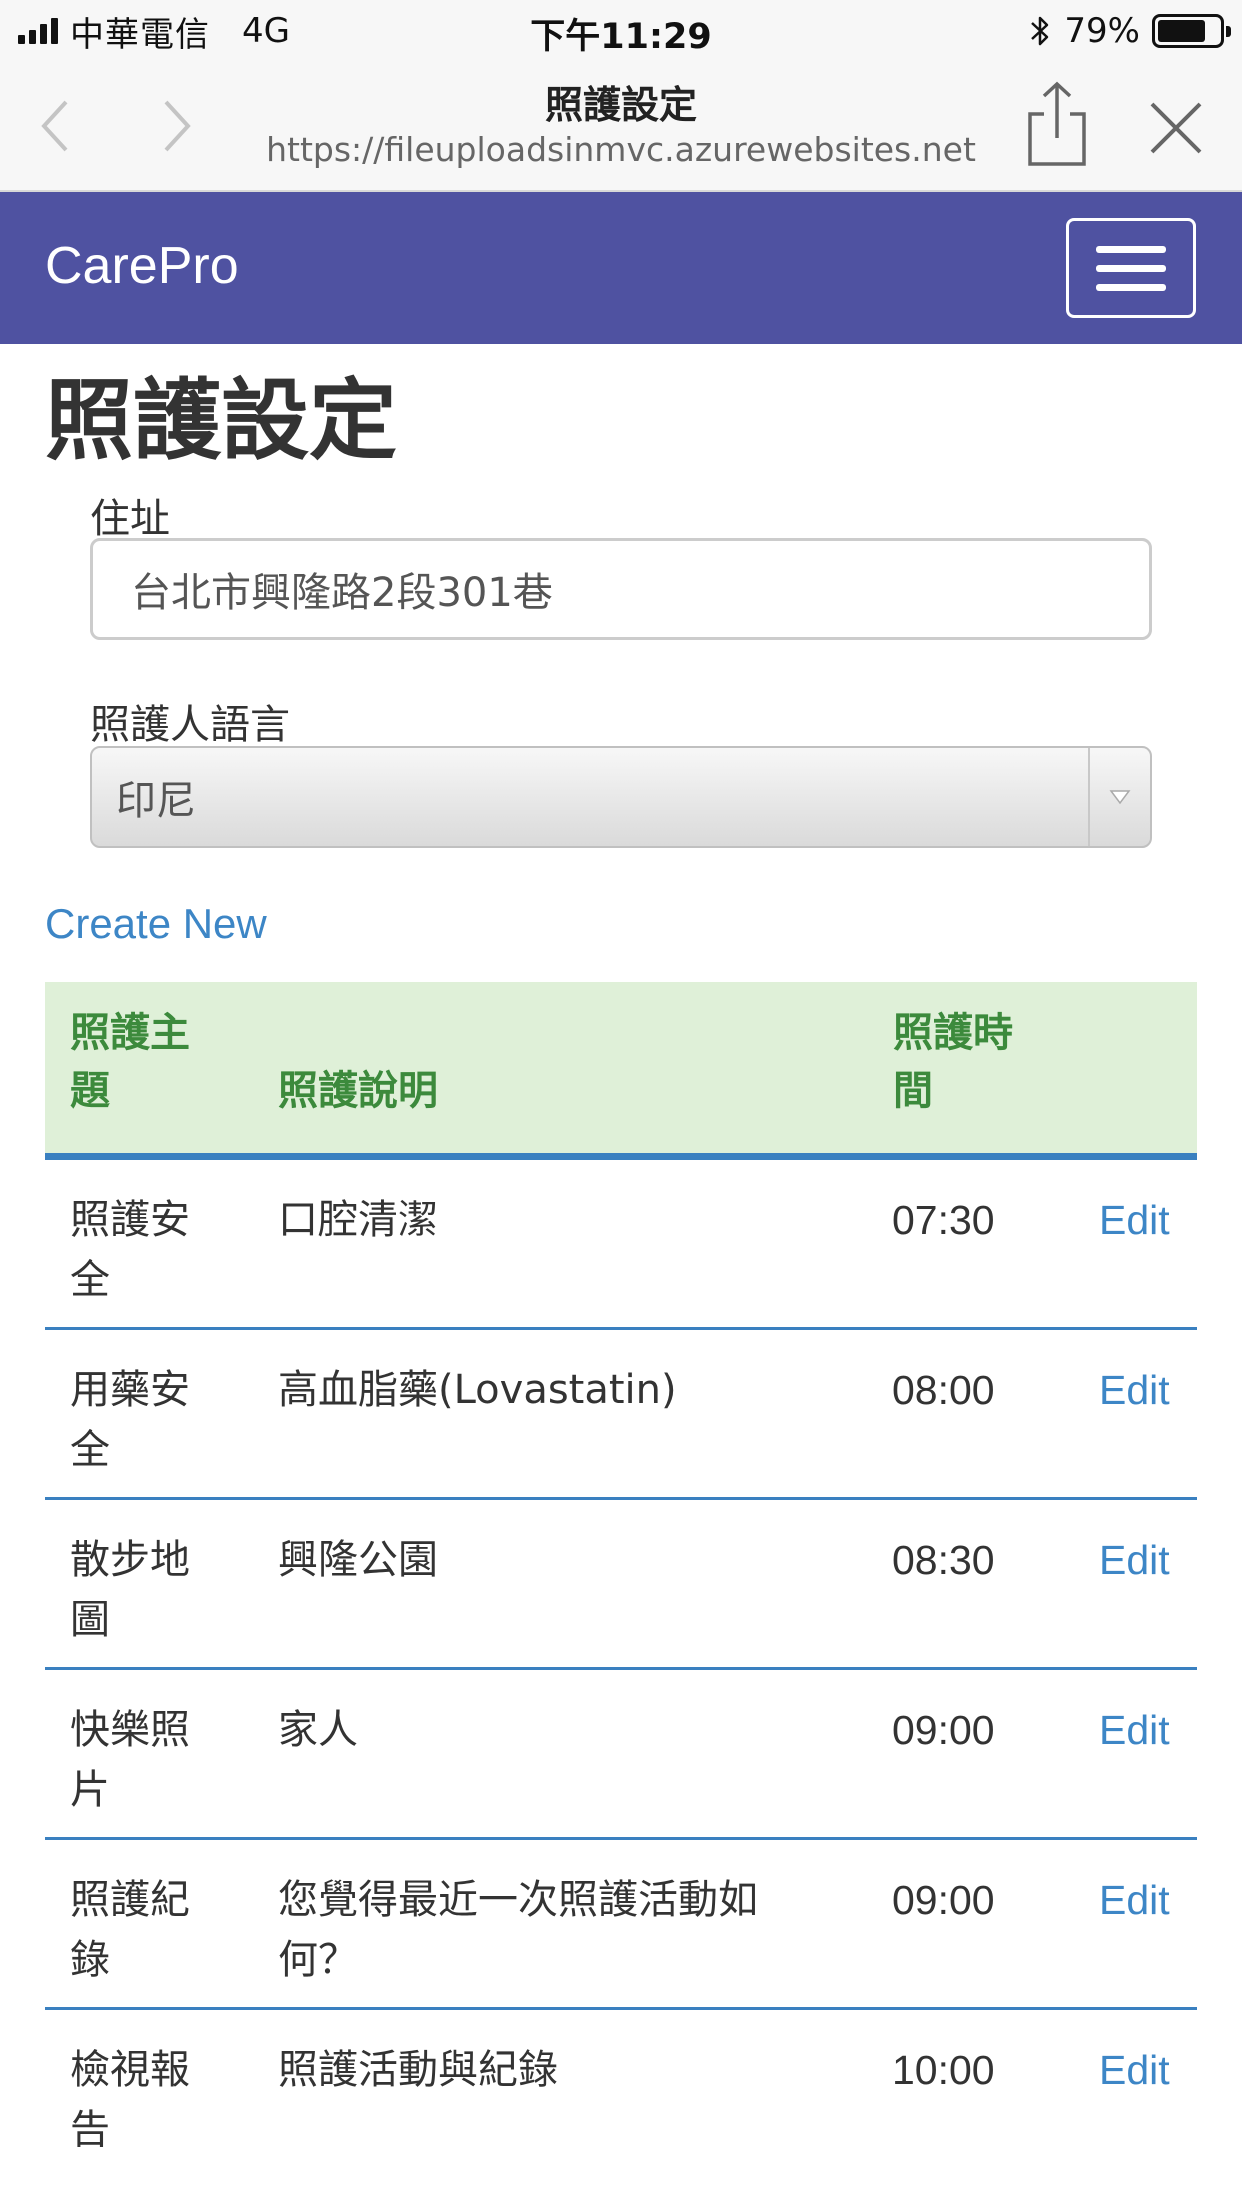 Image resolution: width=1242 pixels, height=2208 pixels. I want to click on table-row: 照護紀錄 您覺得最近一次照護活動如何？ 09:00 Edit, so click(621, 1925).